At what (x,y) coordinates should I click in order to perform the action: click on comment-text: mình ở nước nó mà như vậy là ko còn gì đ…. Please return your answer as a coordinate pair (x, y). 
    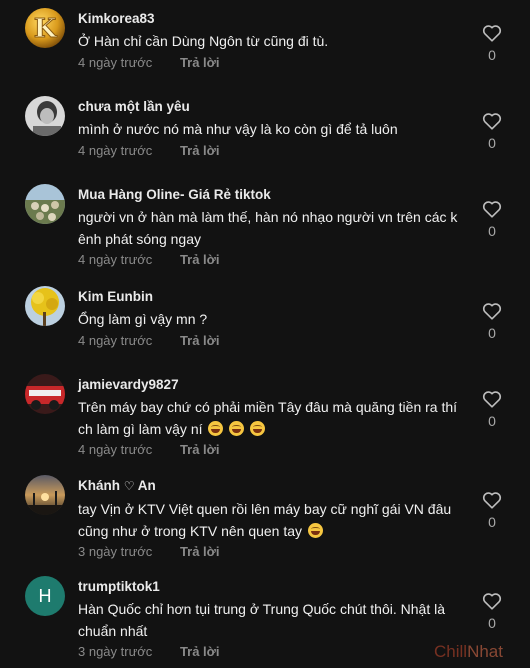
    Looking at the image, I should click on (238, 129).